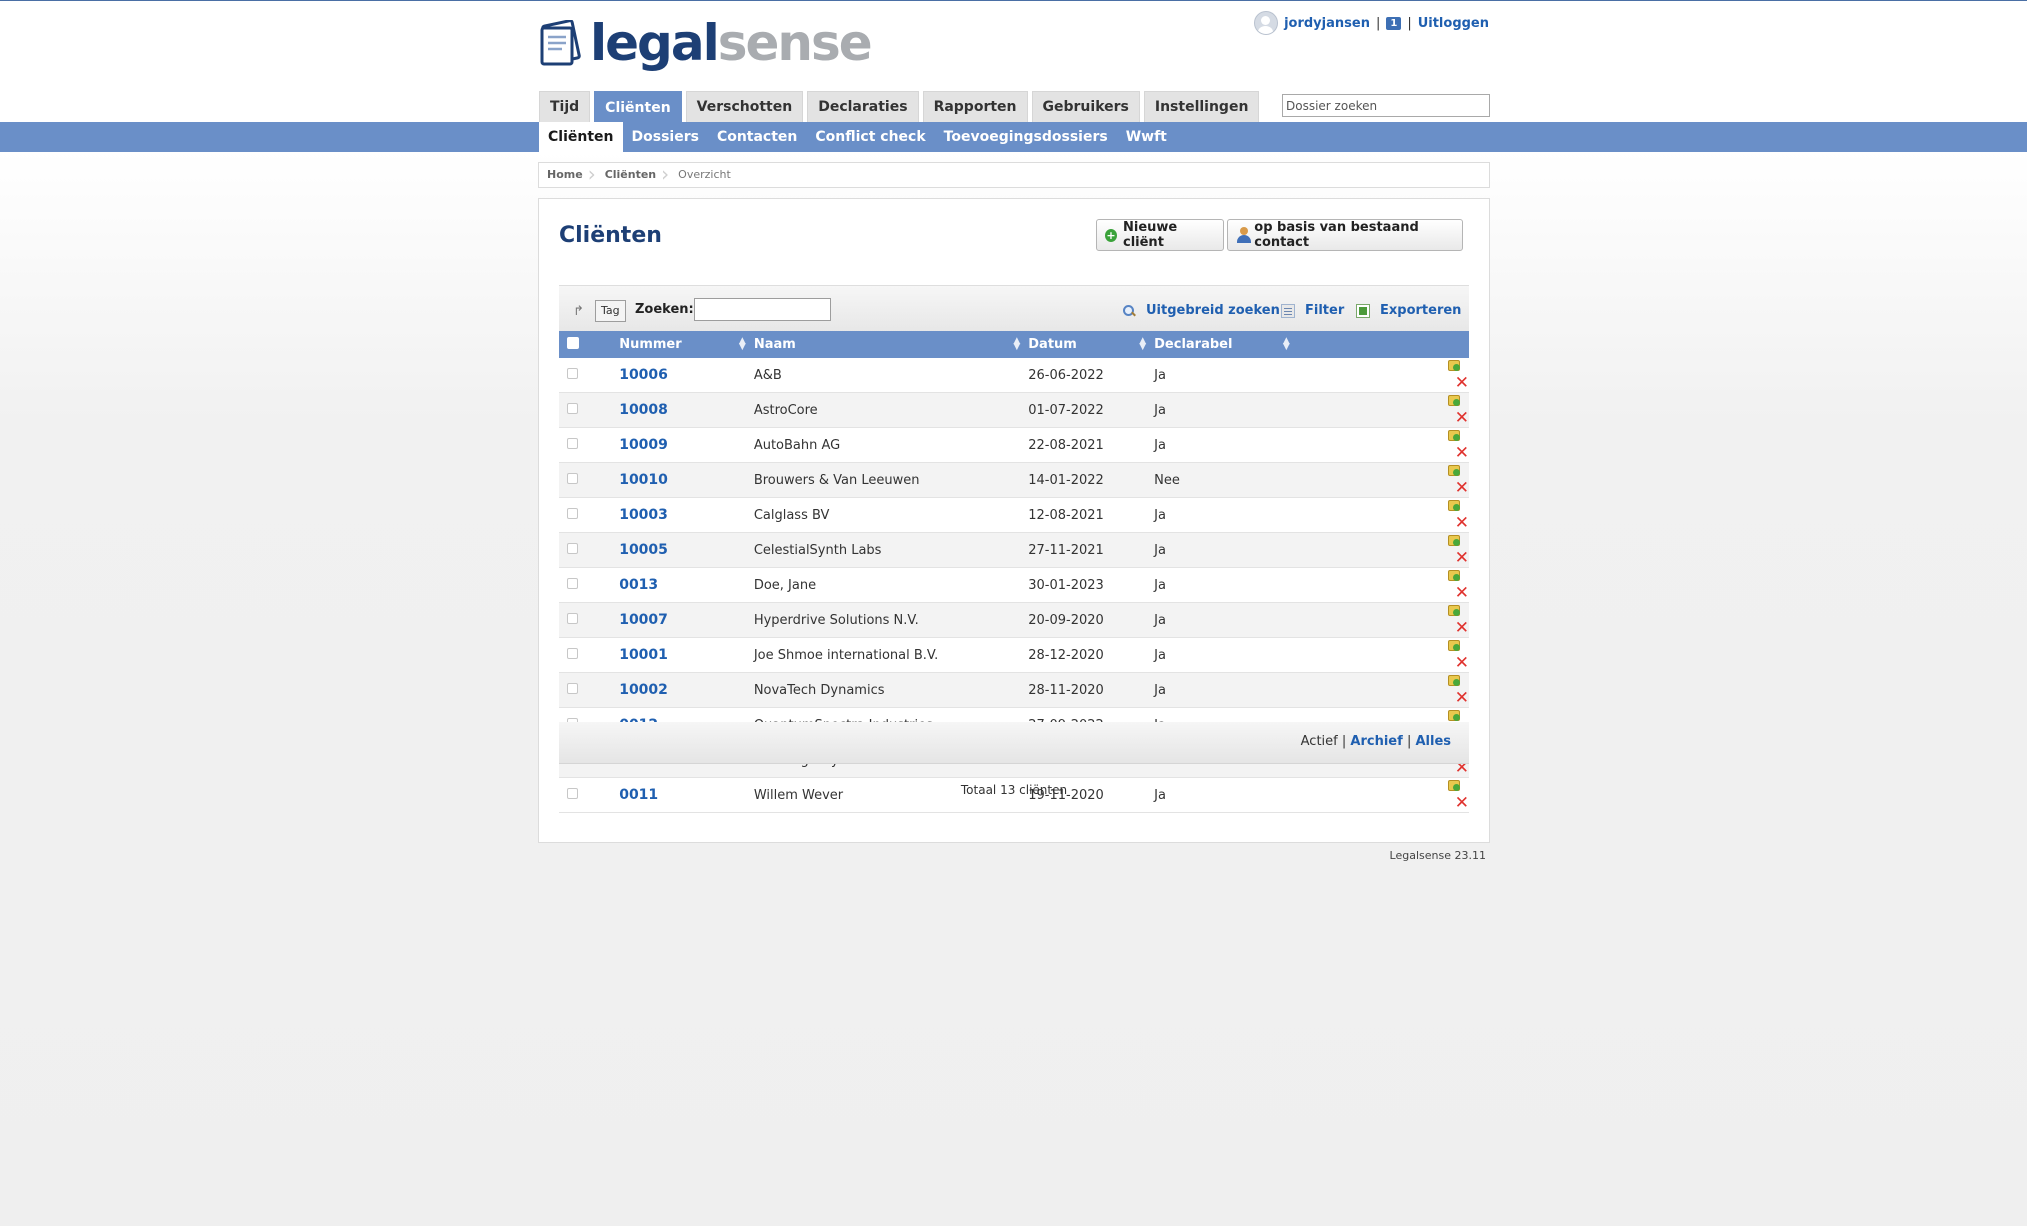  What do you see at coordinates (1376, 741) in the screenshot?
I see `filter-archief: Archief` at bounding box center [1376, 741].